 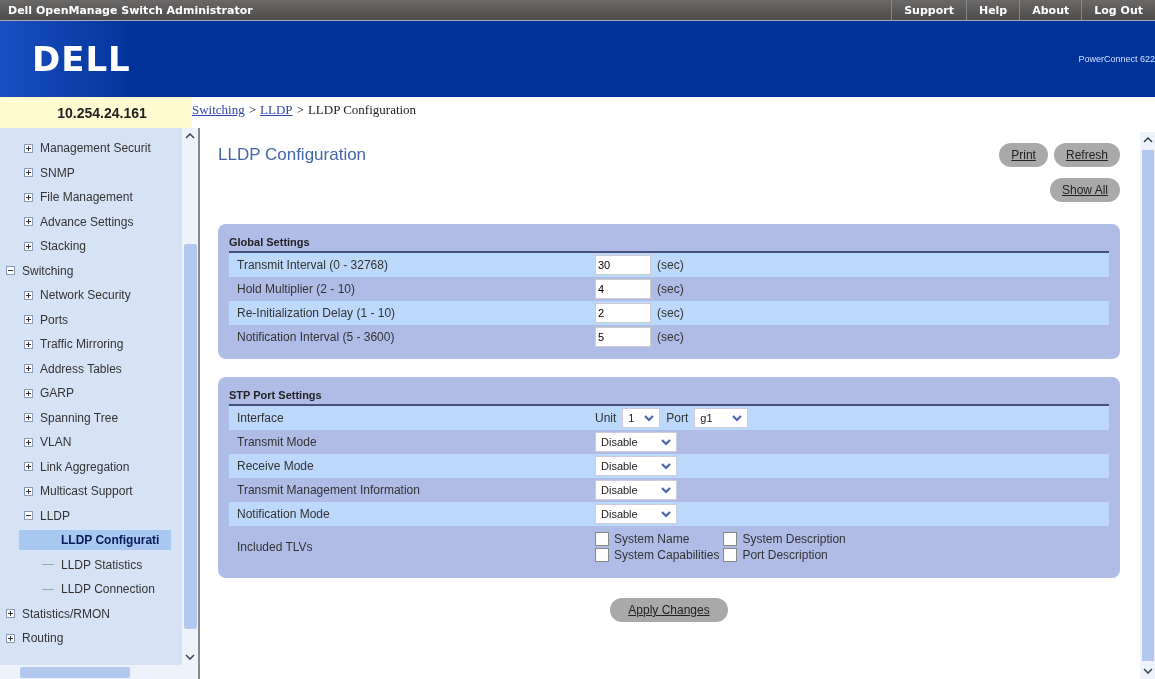 I want to click on tree-item: LLDP Connection, so click(x=108, y=589).